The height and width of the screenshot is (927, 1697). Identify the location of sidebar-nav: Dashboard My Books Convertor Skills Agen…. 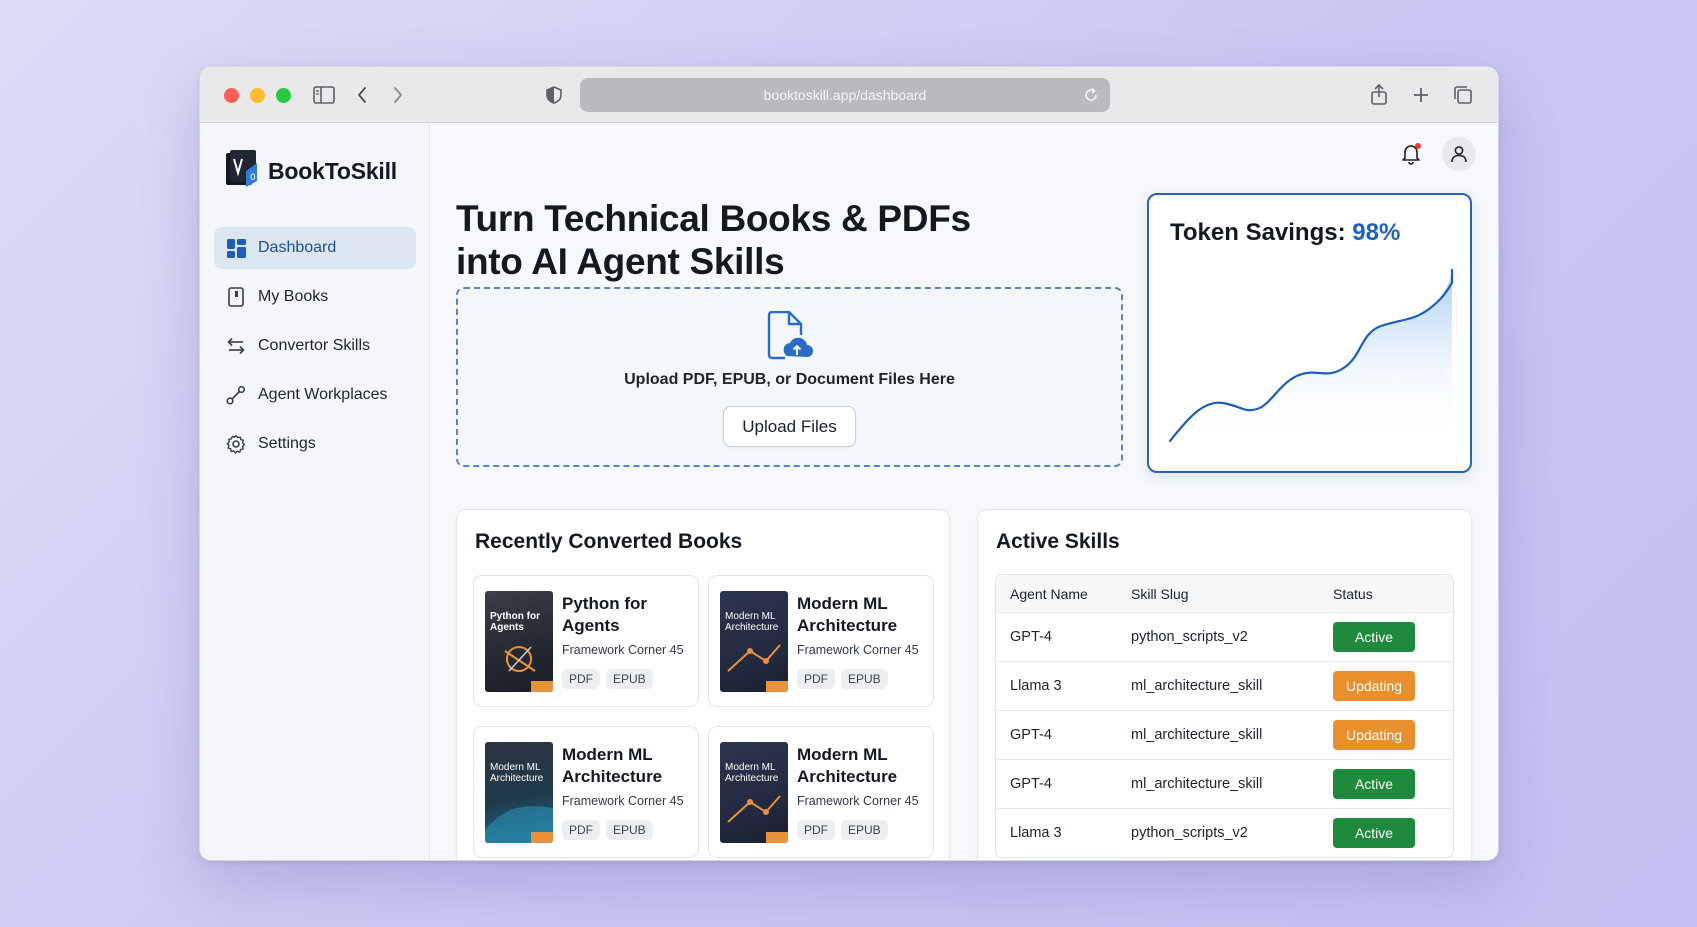
(315, 349).